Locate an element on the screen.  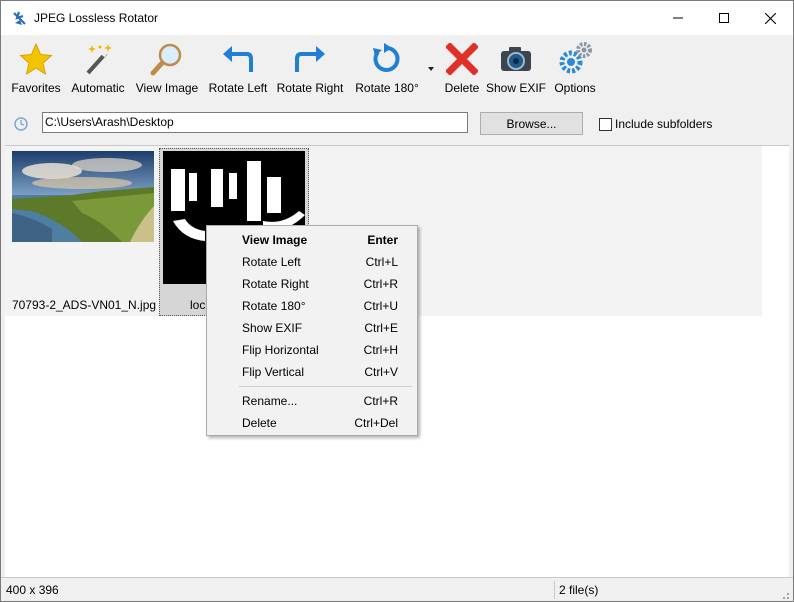
menu-item-label: Rotate Right is located at coordinates (275, 284).